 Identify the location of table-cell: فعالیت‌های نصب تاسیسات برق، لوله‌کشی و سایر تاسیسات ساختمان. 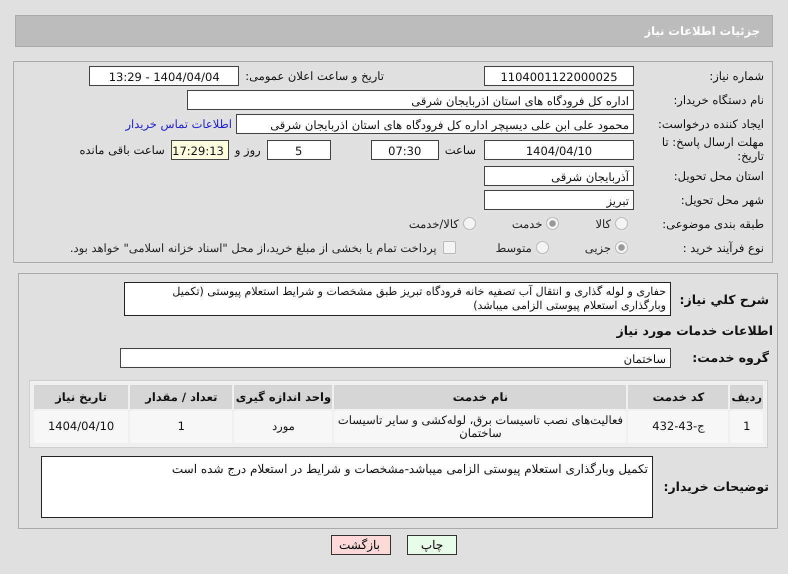
(480, 426).